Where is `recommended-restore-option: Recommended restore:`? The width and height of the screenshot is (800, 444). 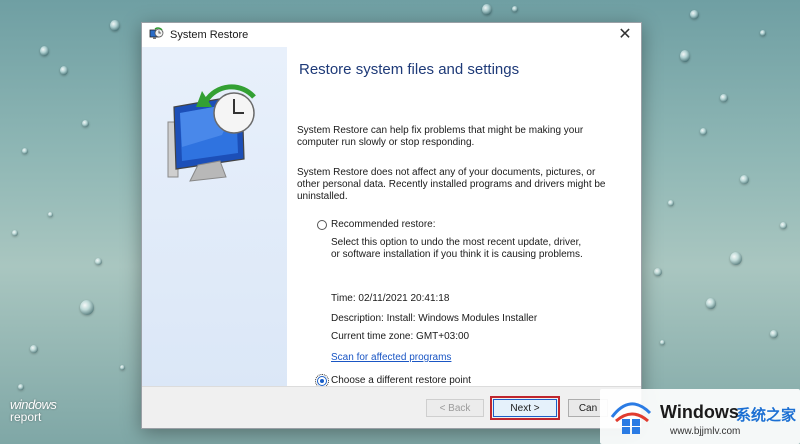
recommended-restore-option: Recommended restore: is located at coordinates (376, 224).